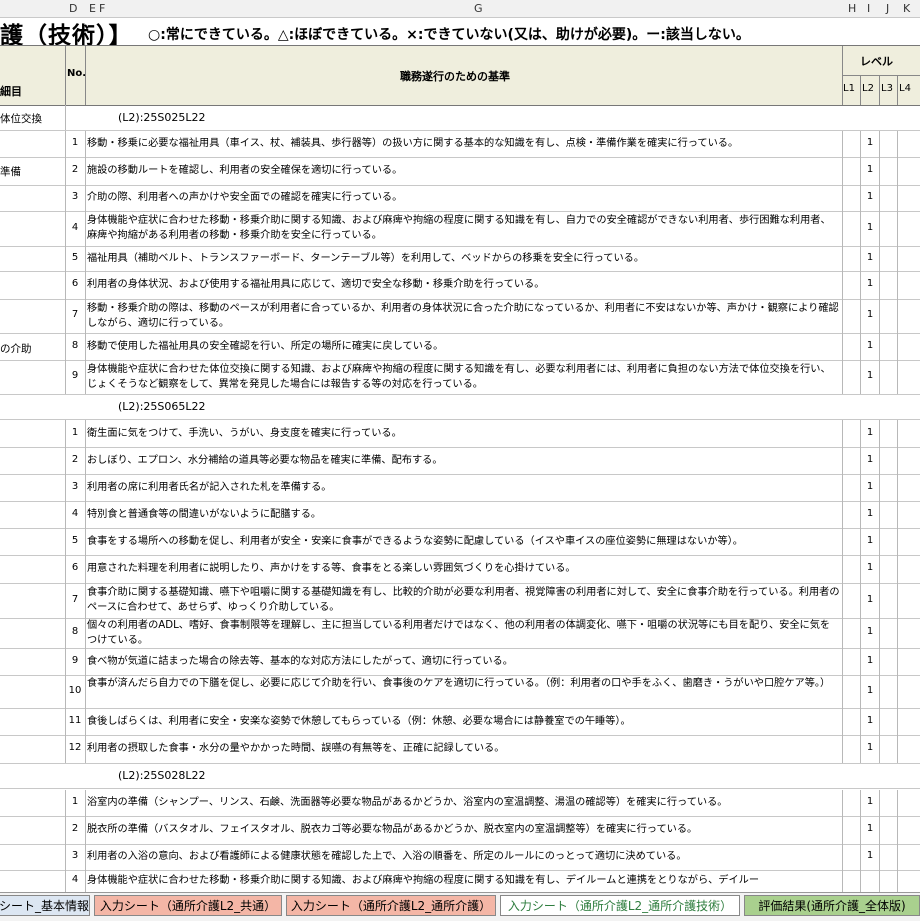  I want to click on row-number-cell: 11, so click(75, 720).